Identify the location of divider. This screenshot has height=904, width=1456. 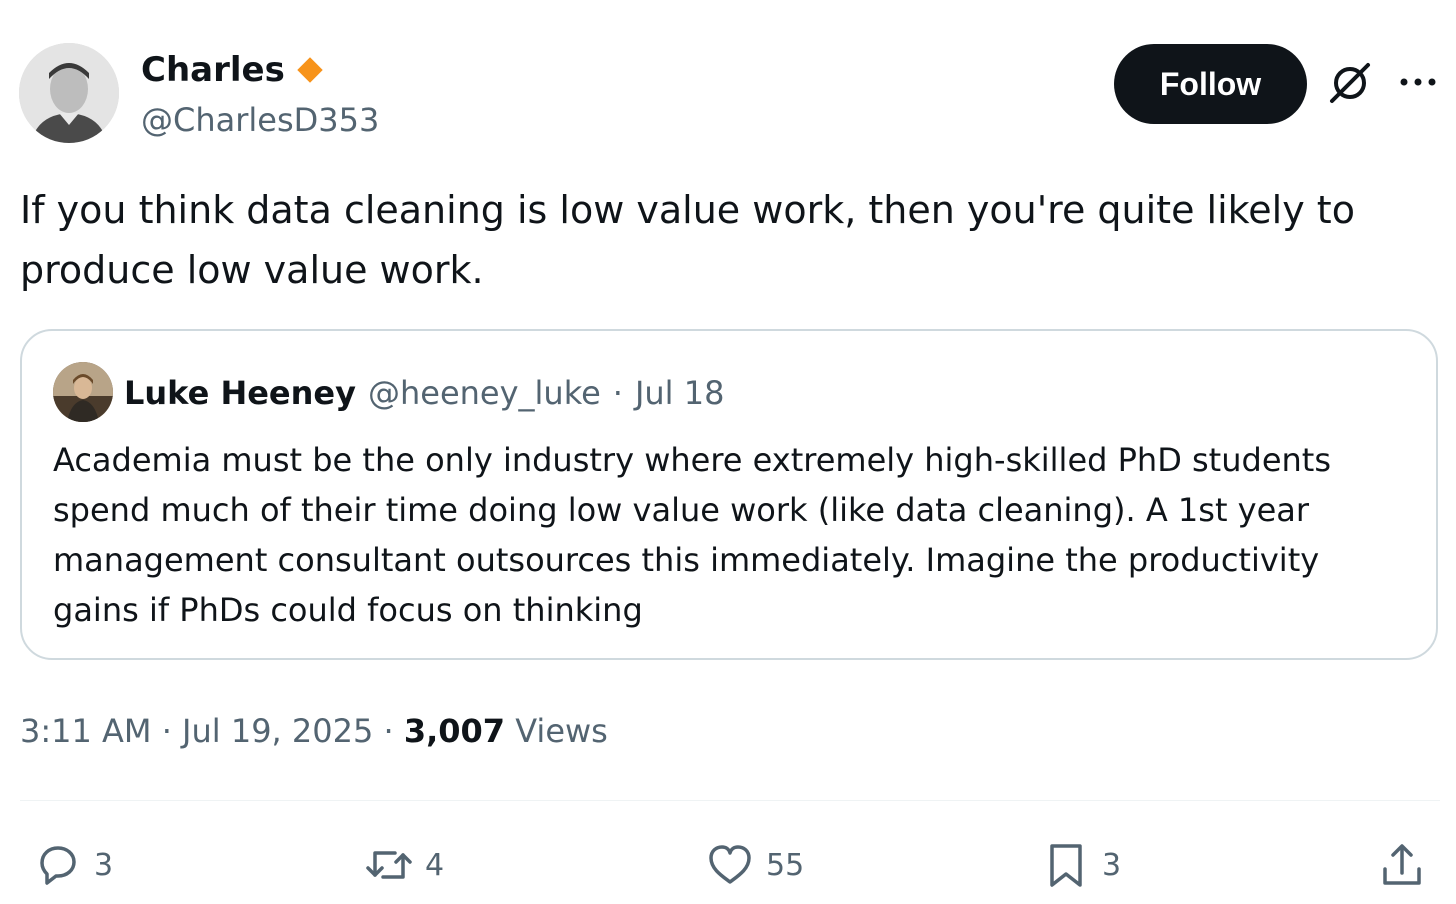
(730, 800).